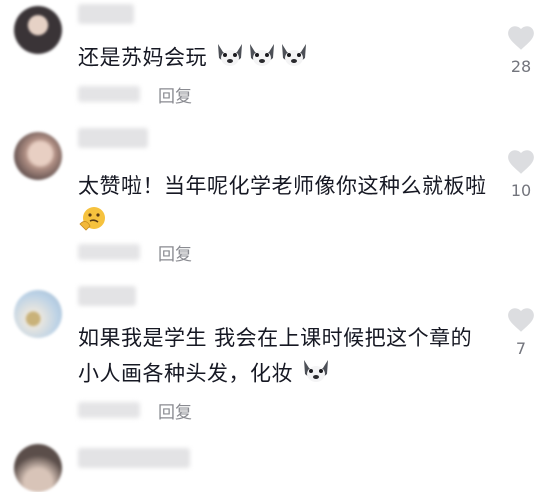 The height and width of the screenshot is (492, 551). Describe the element at coordinates (521, 348) in the screenshot. I see `like-count: 7` at that location.